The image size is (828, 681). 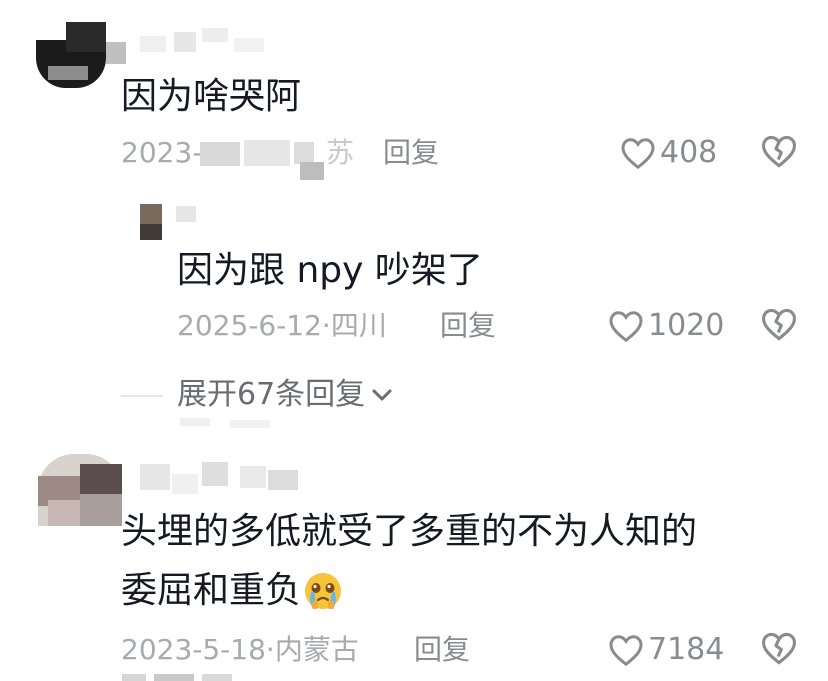 What do you see at coordinates (689, 152) in the screenshot?
I see `like-count: 408` at bounding box center [689, 152].